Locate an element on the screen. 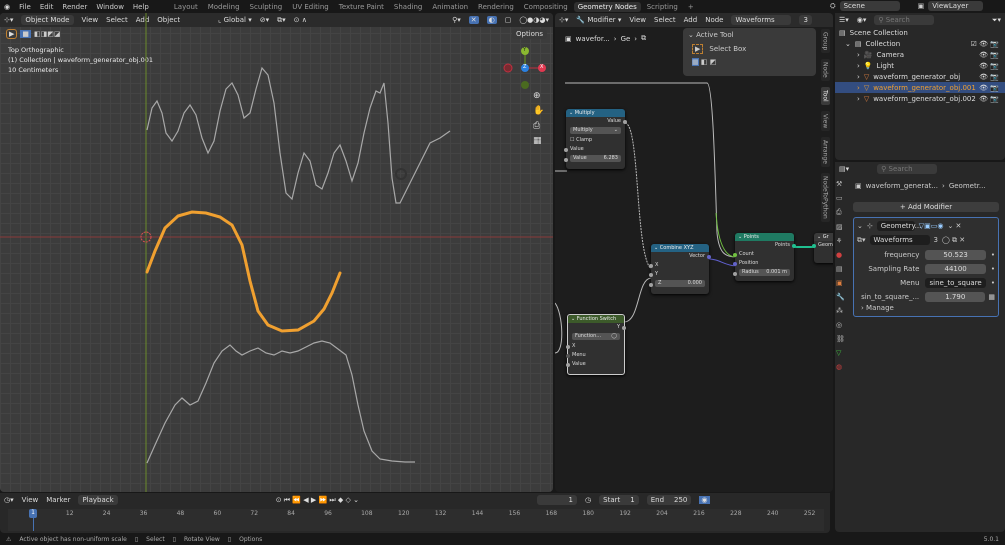 Image resolution: width=1005 pixels, height=545 pixels. tab-sculpting: Sculpting is located at coordinates (266, 7).